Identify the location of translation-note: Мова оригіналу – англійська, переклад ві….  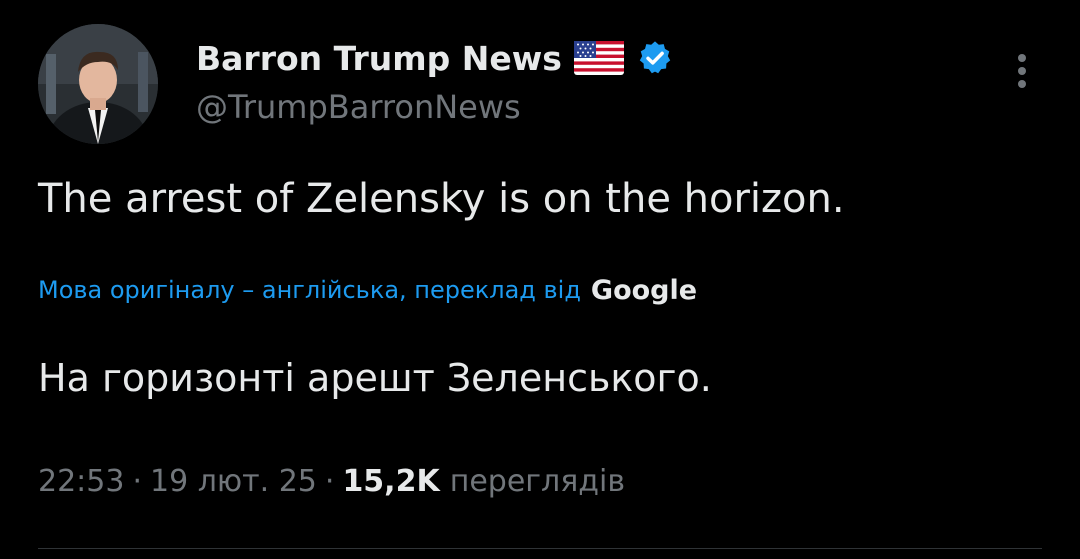
(367, 290).